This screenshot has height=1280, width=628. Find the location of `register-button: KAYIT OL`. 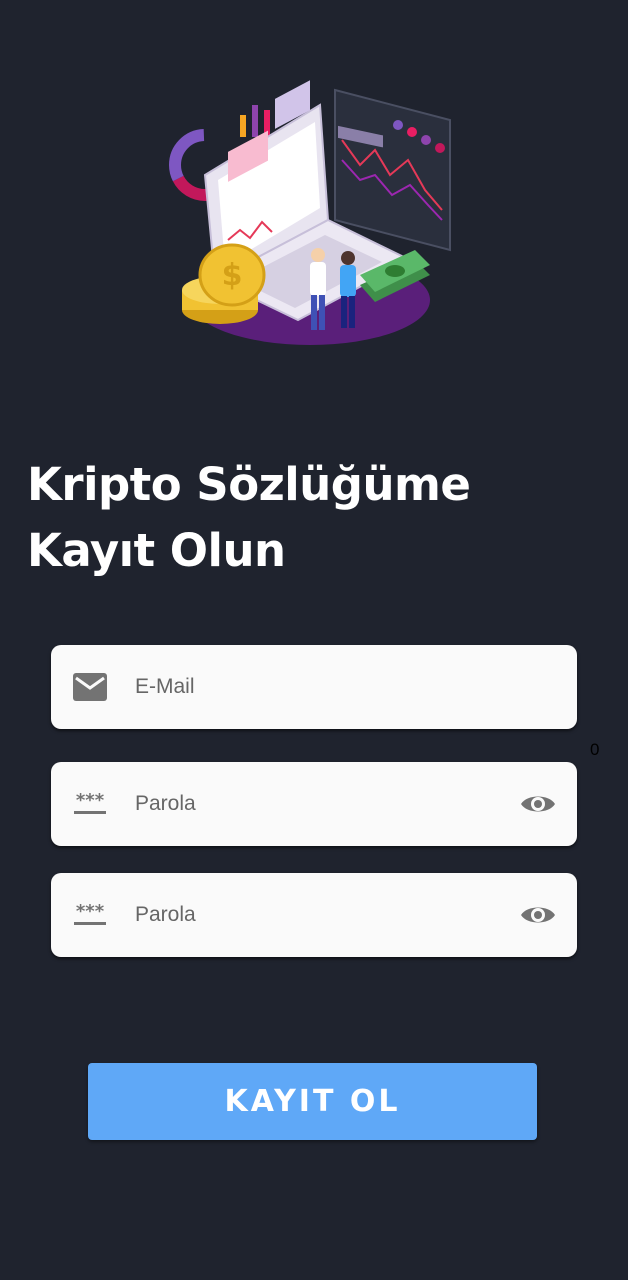

register-button: KAYIT OL is located at coordinates (312, 1101).